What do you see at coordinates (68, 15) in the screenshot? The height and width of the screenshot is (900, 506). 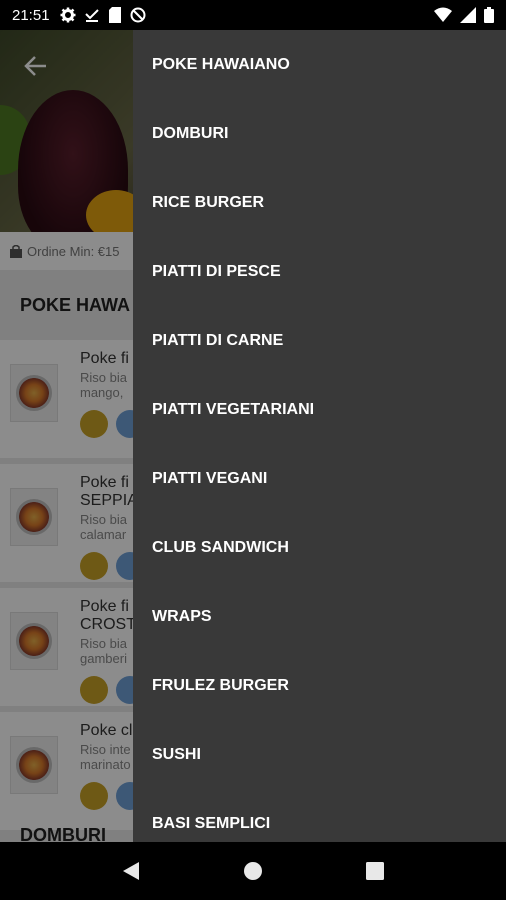 I see `gear-icon` at bounding box center [68, 15].